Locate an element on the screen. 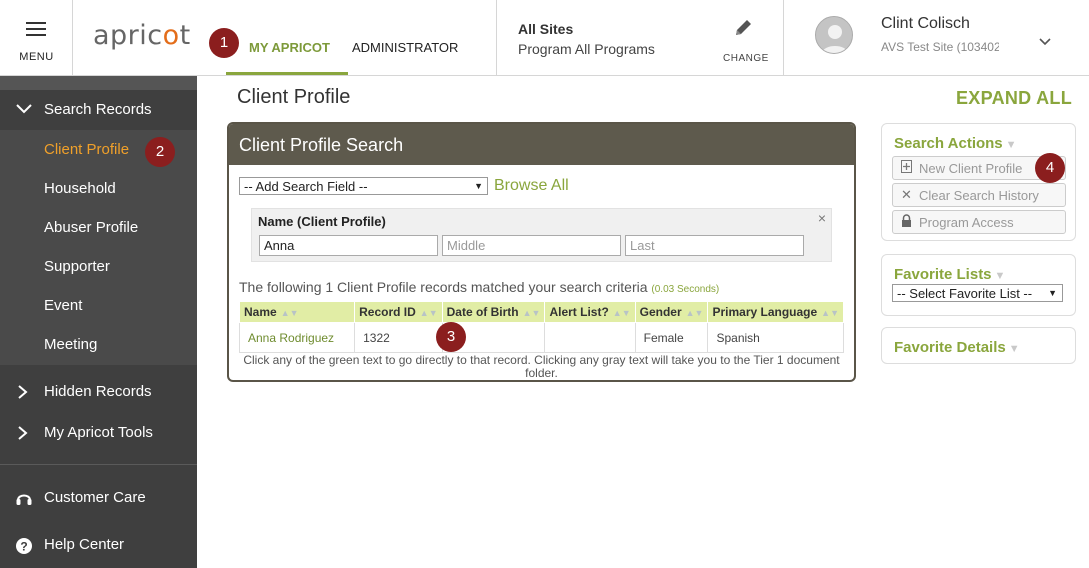  name-search-filter: Name (Client Profile) × Anna Middle Last is located at coordinates (541, 235).